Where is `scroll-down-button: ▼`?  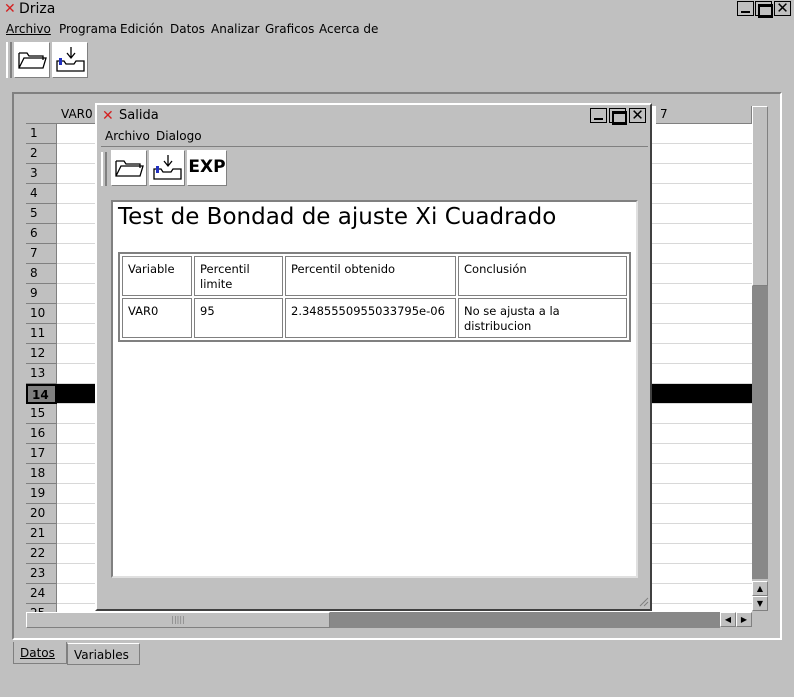 scroll-down-button: ▼ is located at coordinates (760, 603).